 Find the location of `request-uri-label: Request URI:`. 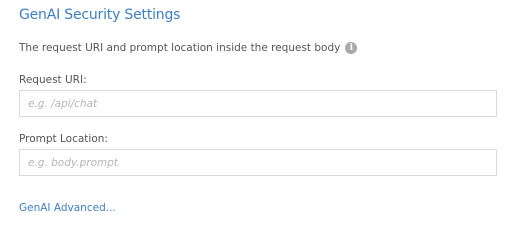

request-uri-label: Request URI: is located at coordinates (53, 80).